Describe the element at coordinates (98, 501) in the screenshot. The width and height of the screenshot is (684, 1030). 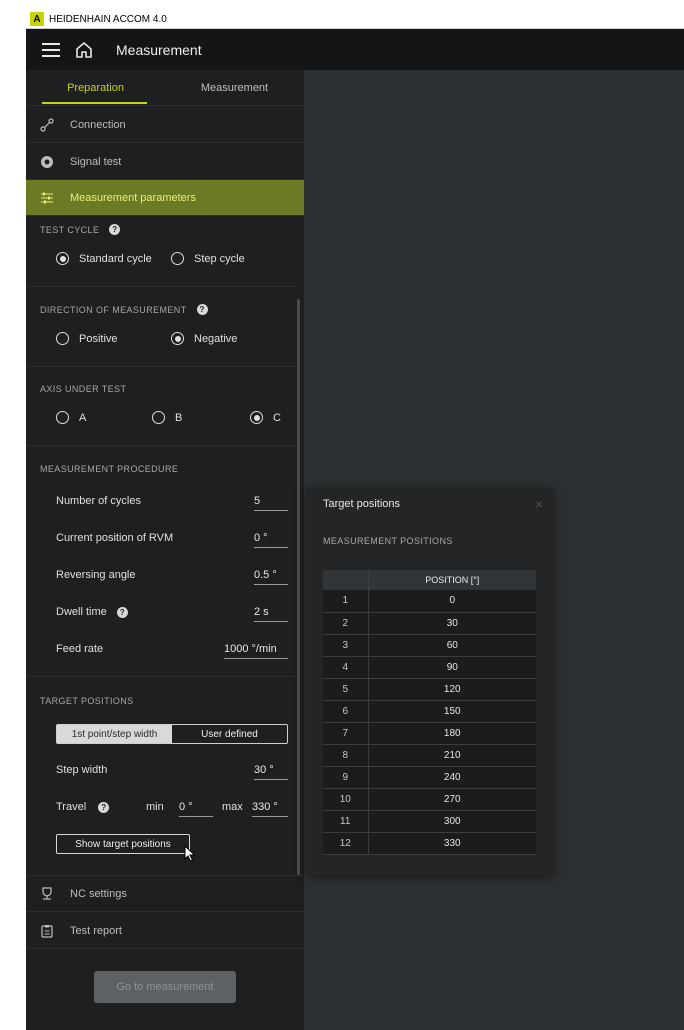
I see `label-number-of-cycles: Number of cycles` at that location.